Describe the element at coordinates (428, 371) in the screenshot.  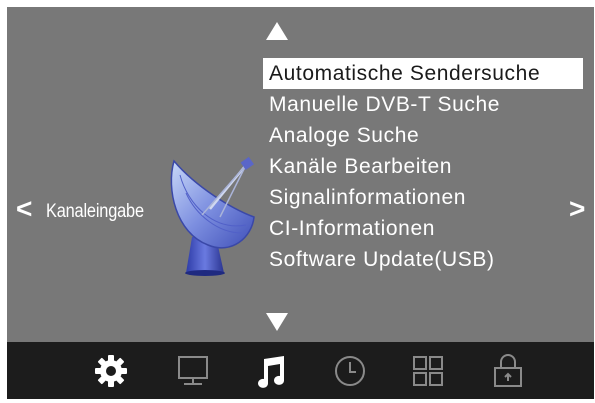
I see `grid-apps-icon` at that location.